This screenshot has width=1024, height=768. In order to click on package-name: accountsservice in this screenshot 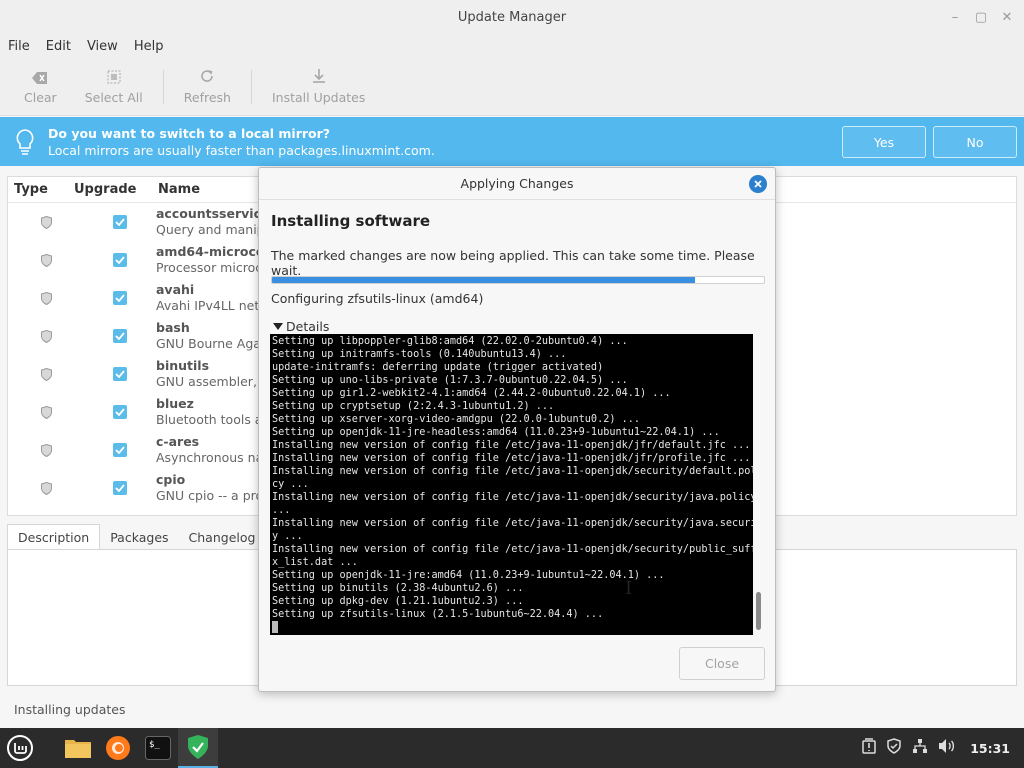, I will do `click(213, 213)`.